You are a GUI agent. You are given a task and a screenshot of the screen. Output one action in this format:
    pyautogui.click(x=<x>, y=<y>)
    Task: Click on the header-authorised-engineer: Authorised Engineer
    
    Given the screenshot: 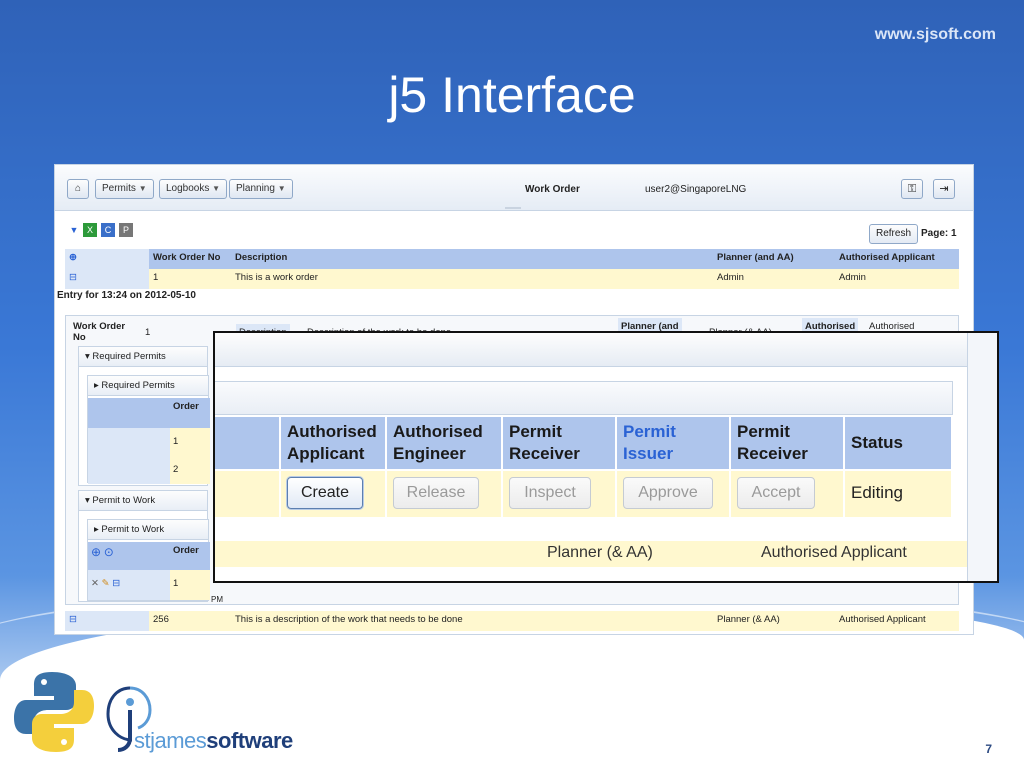 What is the action you would take?
    pyautogui.click(x=444, y=443)
    